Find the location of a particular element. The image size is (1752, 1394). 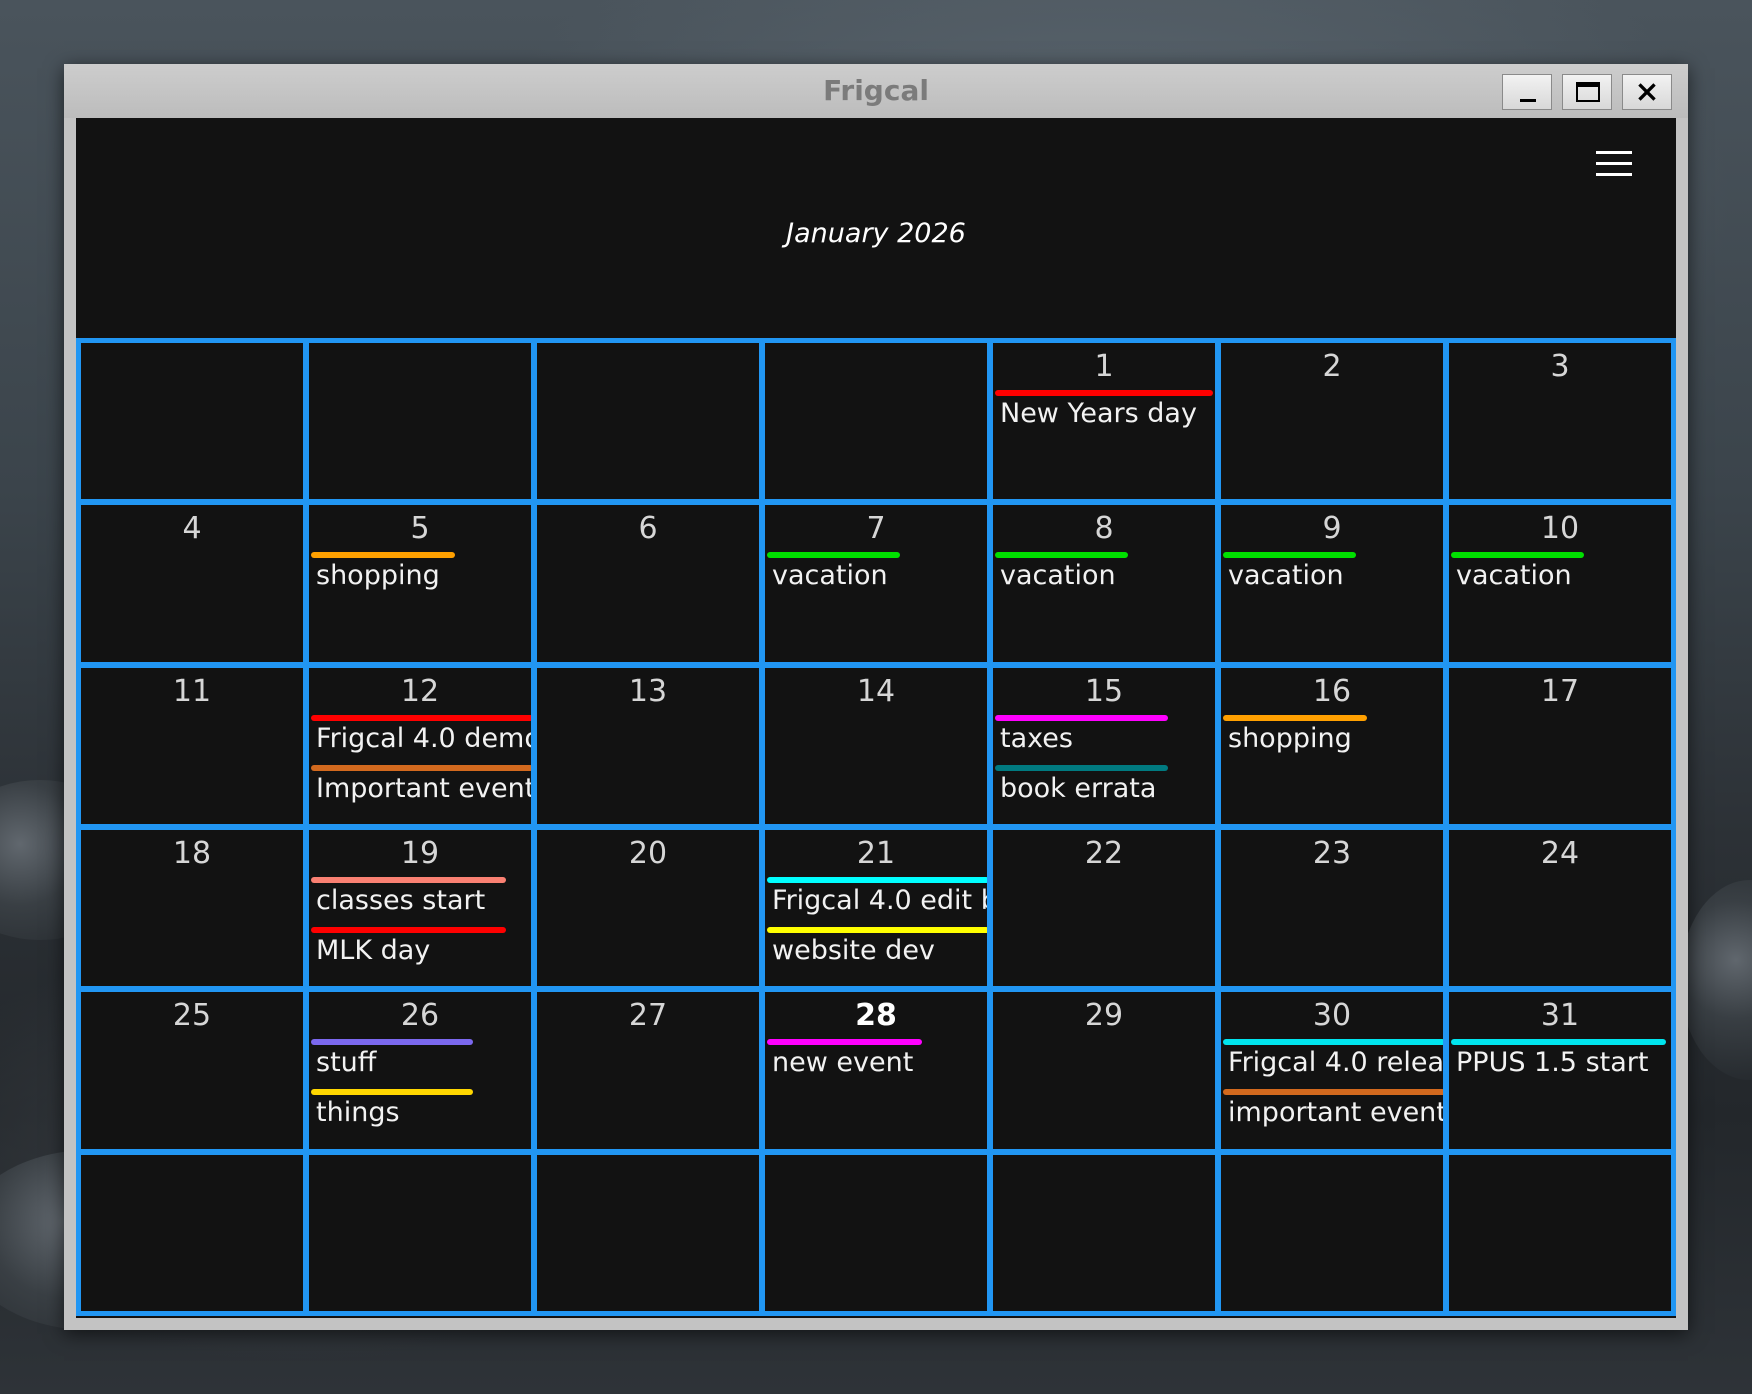

day-cell: 30 Frigcal 4.0 releas important event is located at coordinates (1332, 1070).